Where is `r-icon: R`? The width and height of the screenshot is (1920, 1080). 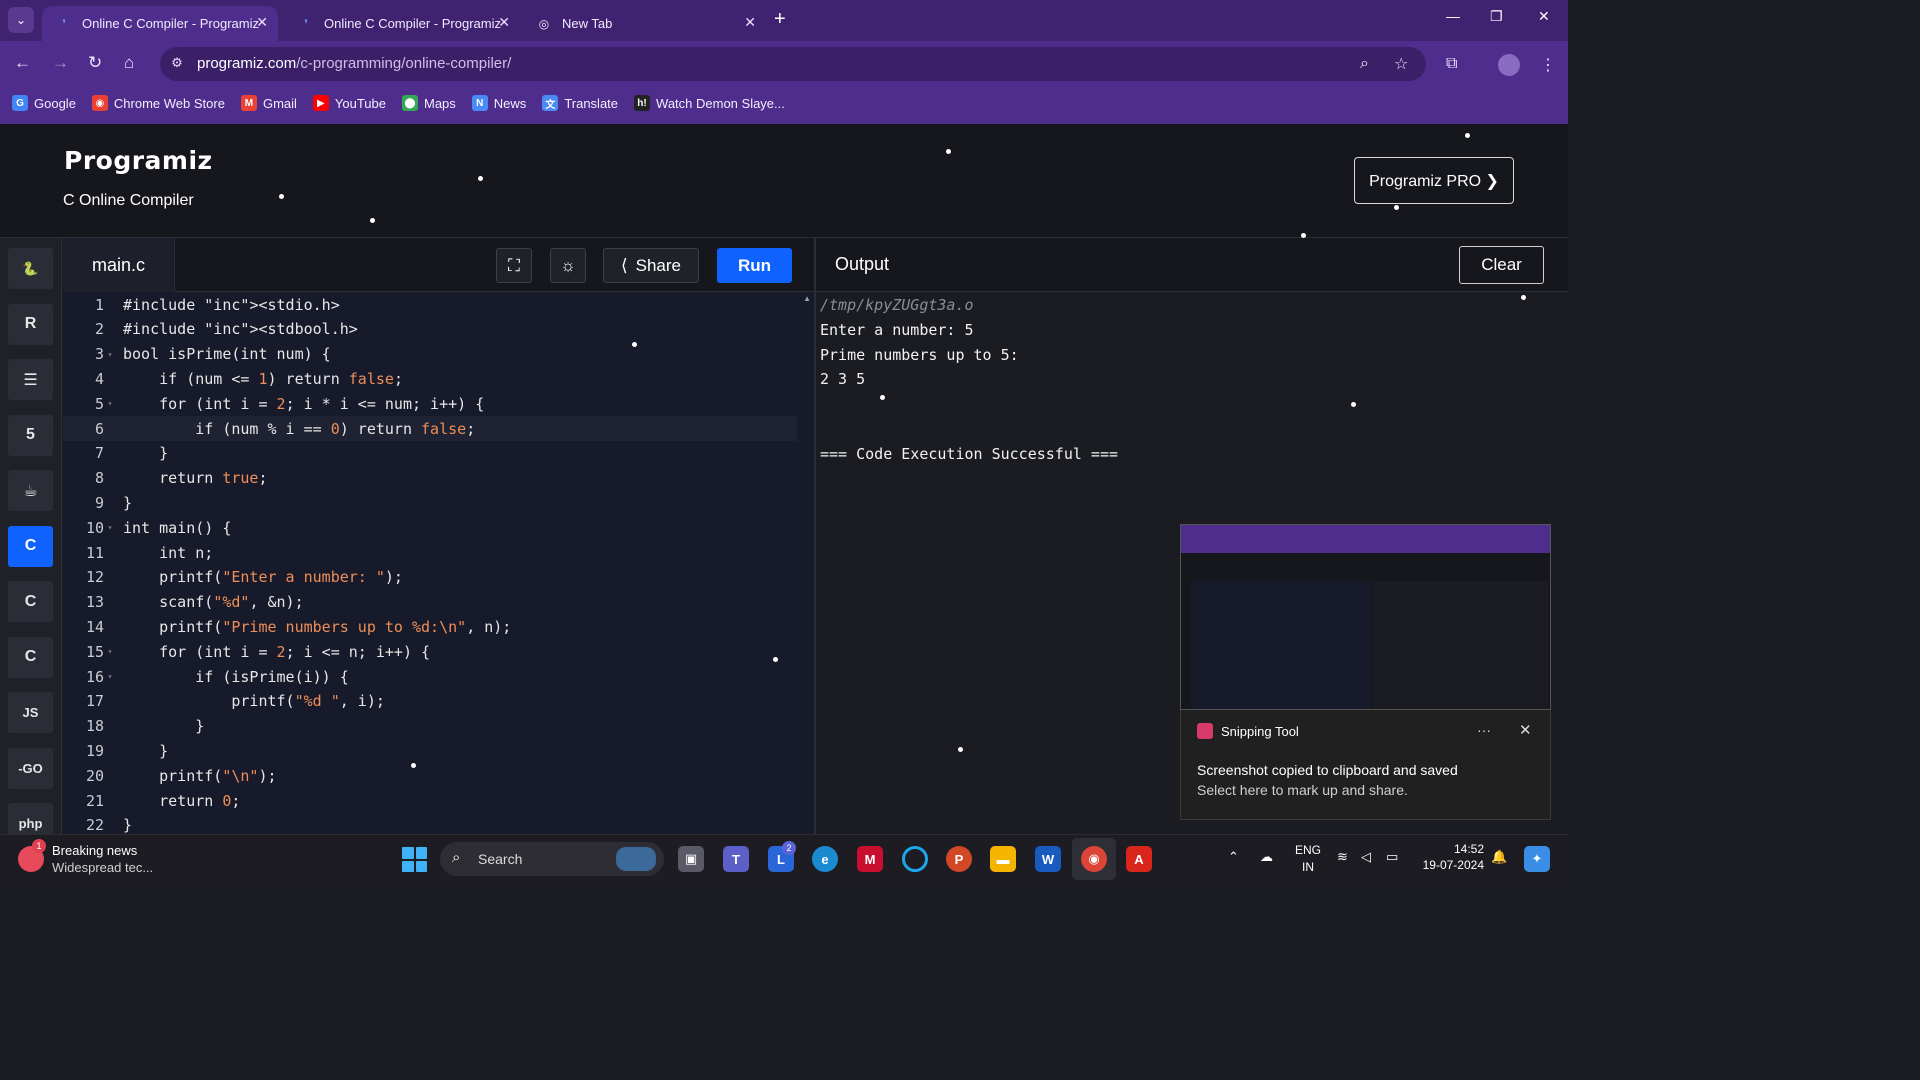
r-icon: R is located at coordinates (30, 324).